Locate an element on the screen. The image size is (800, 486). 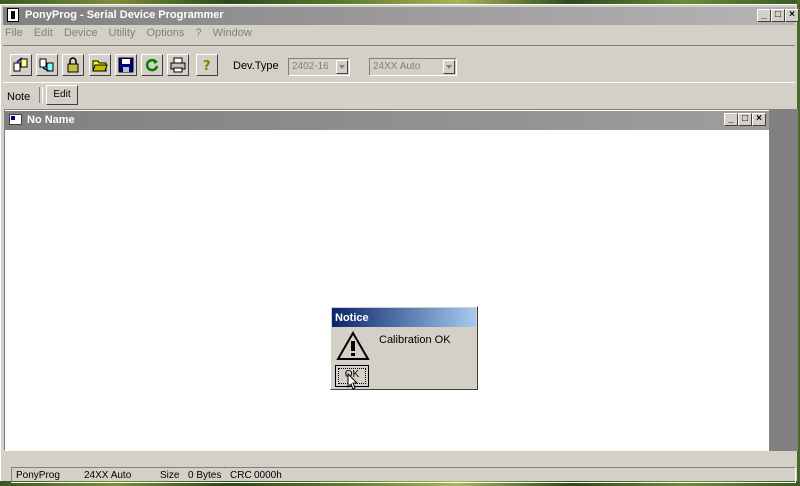
app-icon is located at coordinates (13, 15).